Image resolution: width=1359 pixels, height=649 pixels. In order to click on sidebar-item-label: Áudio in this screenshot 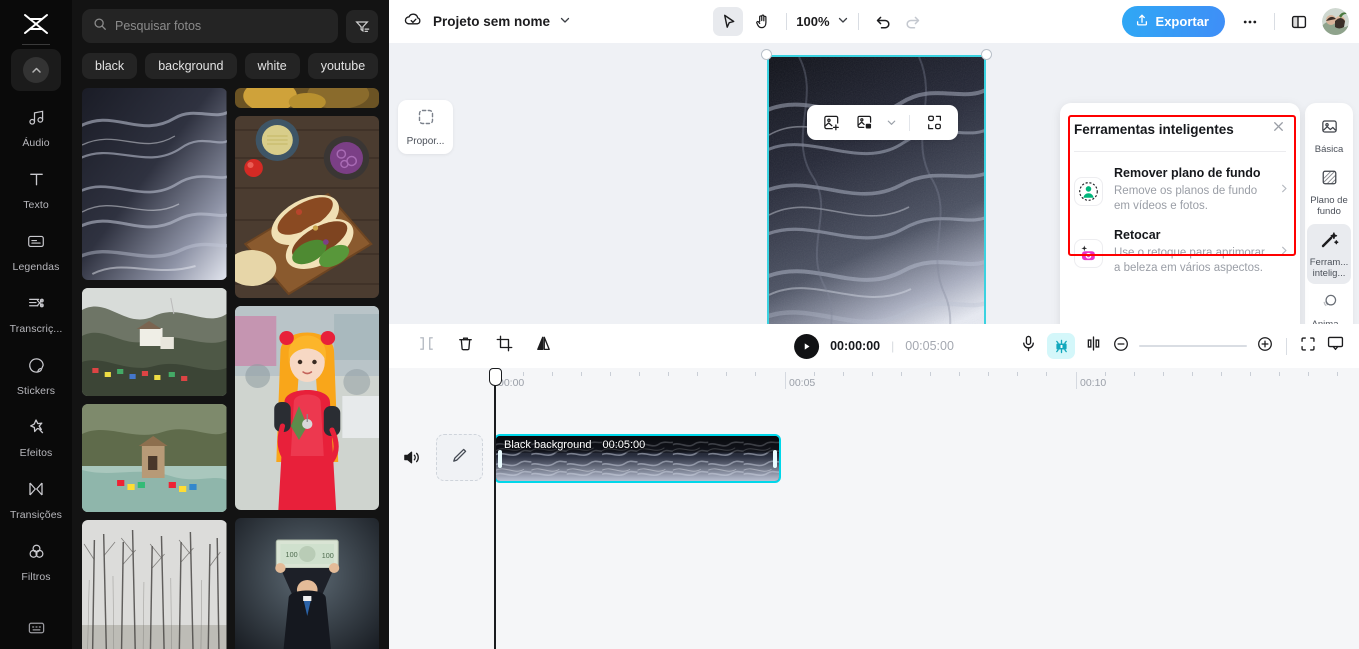, I will do `click(36, 142)`.